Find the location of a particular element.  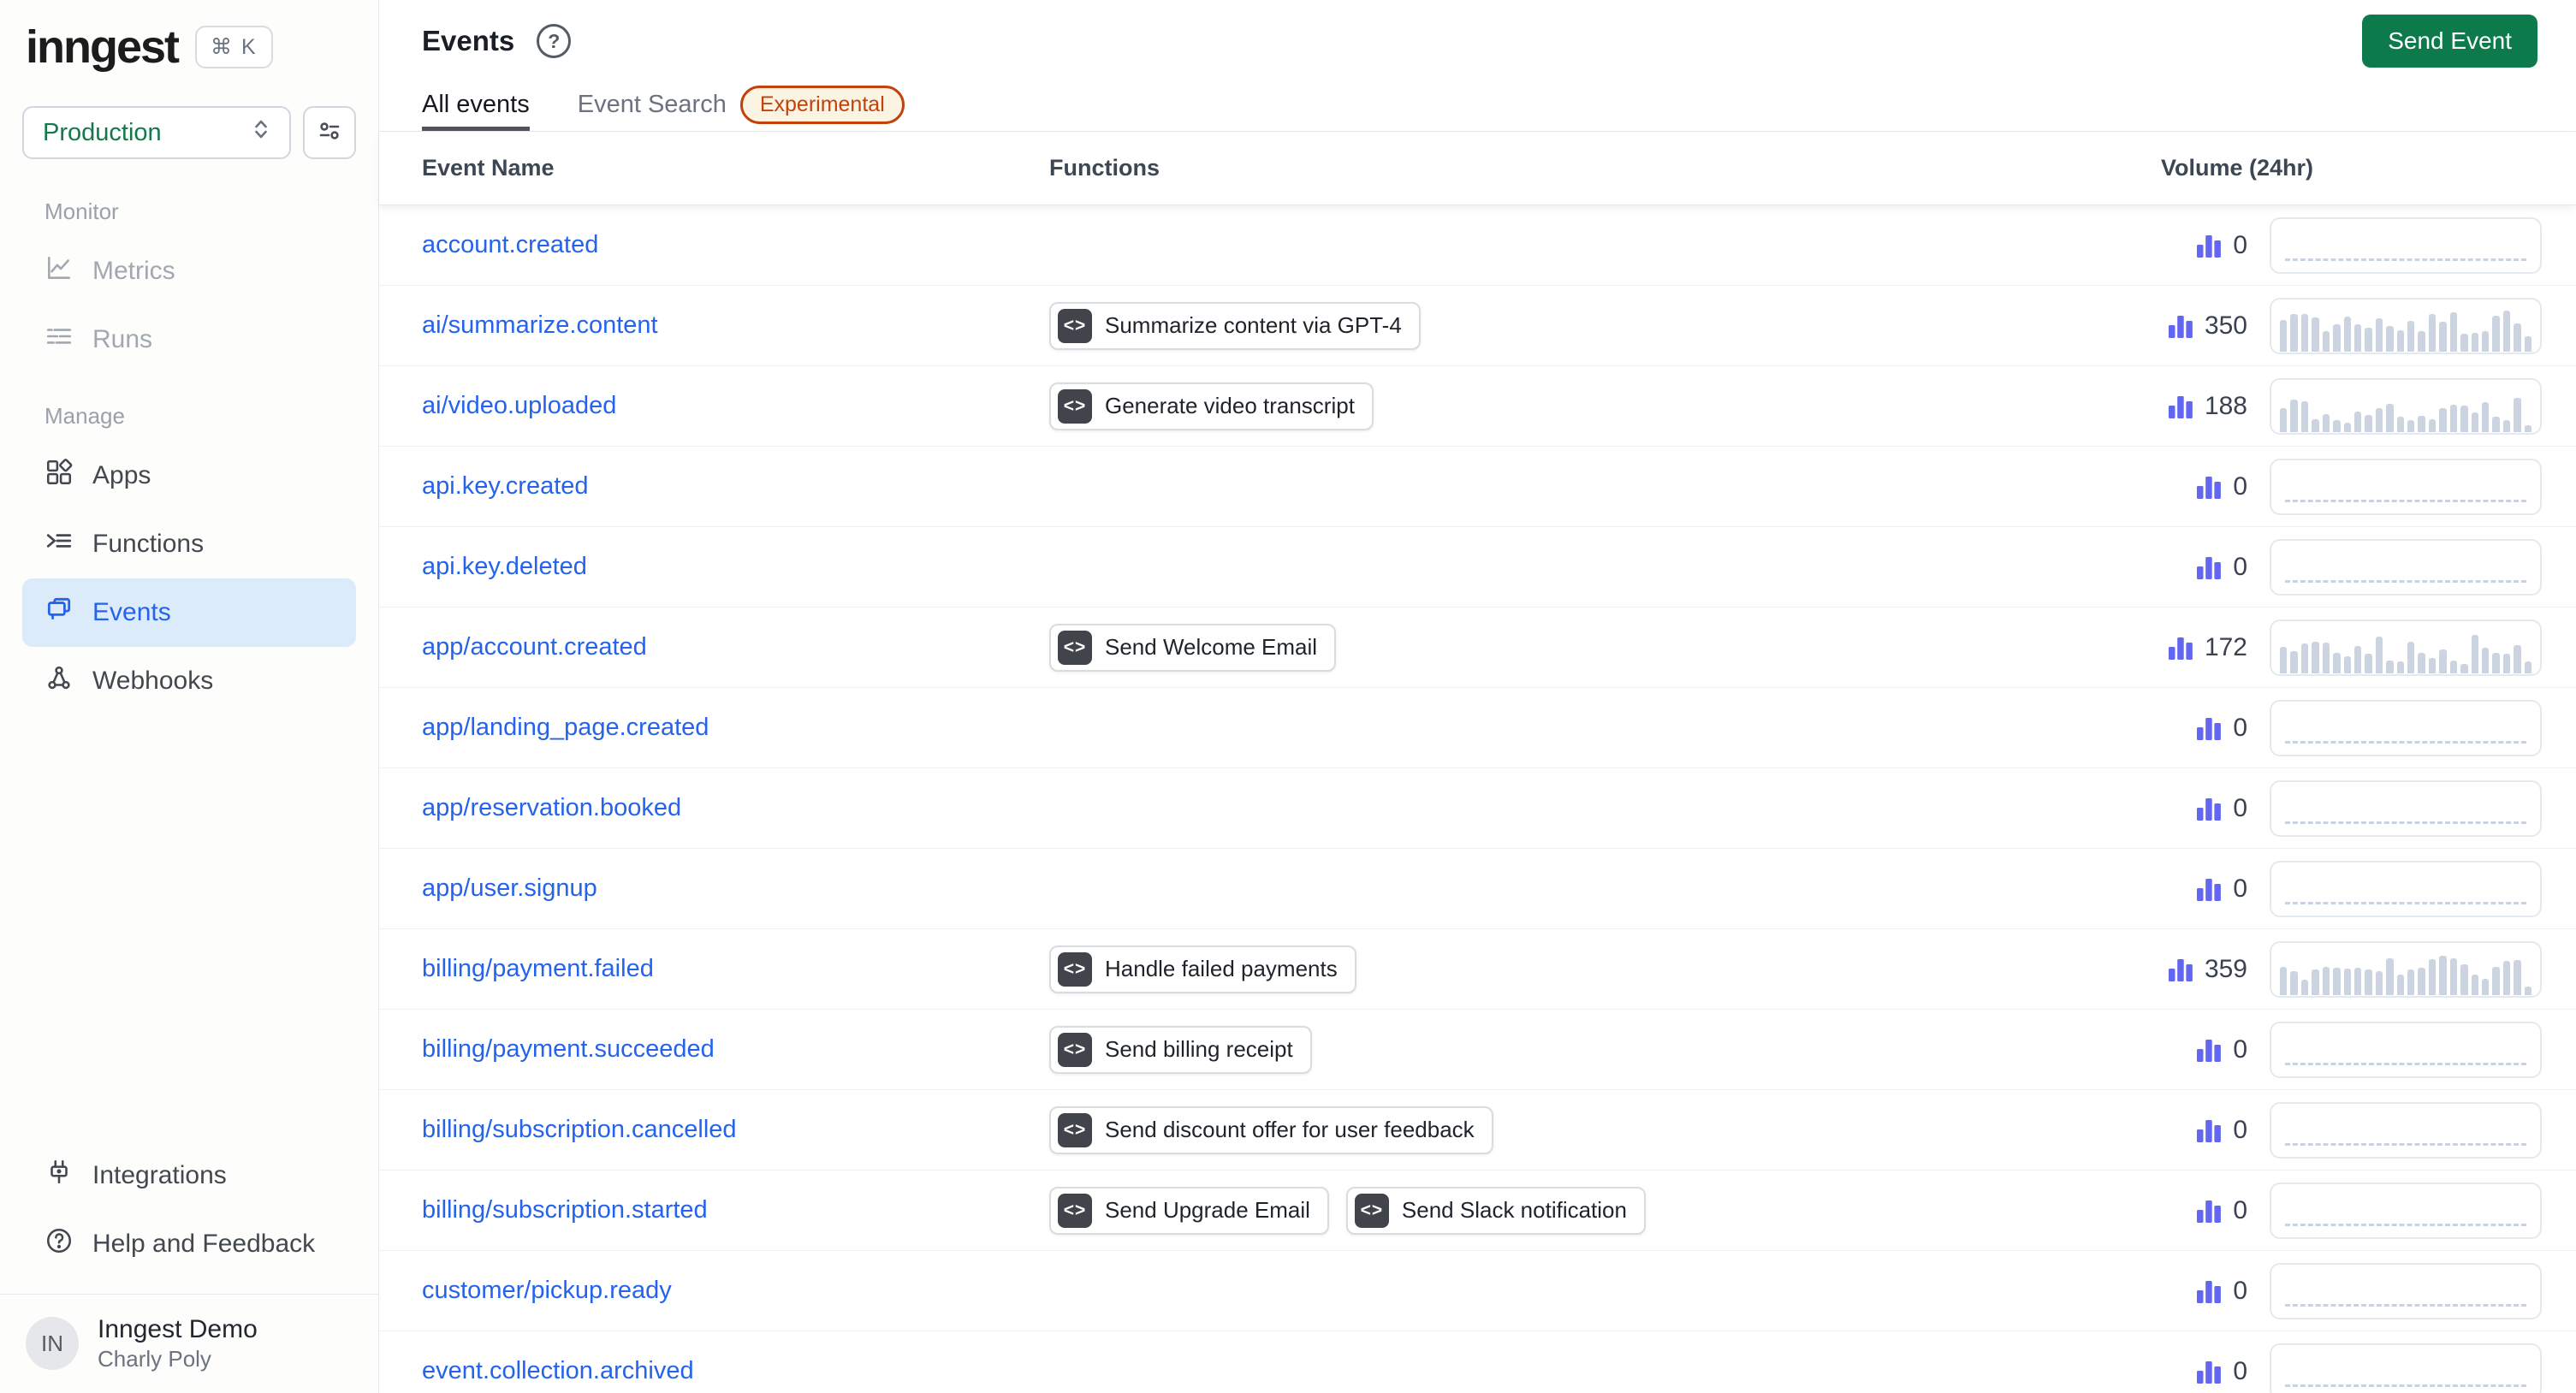

sidebar-item-help: Help and Feedback is located at coordinates (189, 1244).